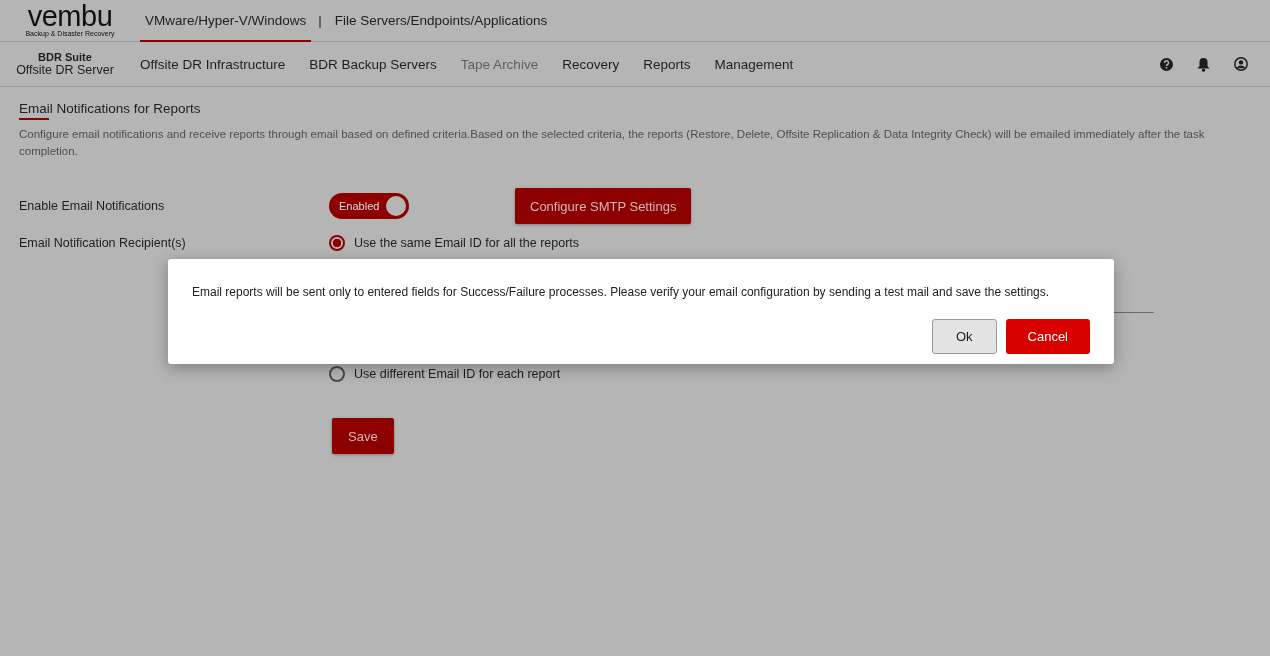 This screenshot has width=1270, height=656. I want to click on dialog-button: Ok, so click(964, 336).